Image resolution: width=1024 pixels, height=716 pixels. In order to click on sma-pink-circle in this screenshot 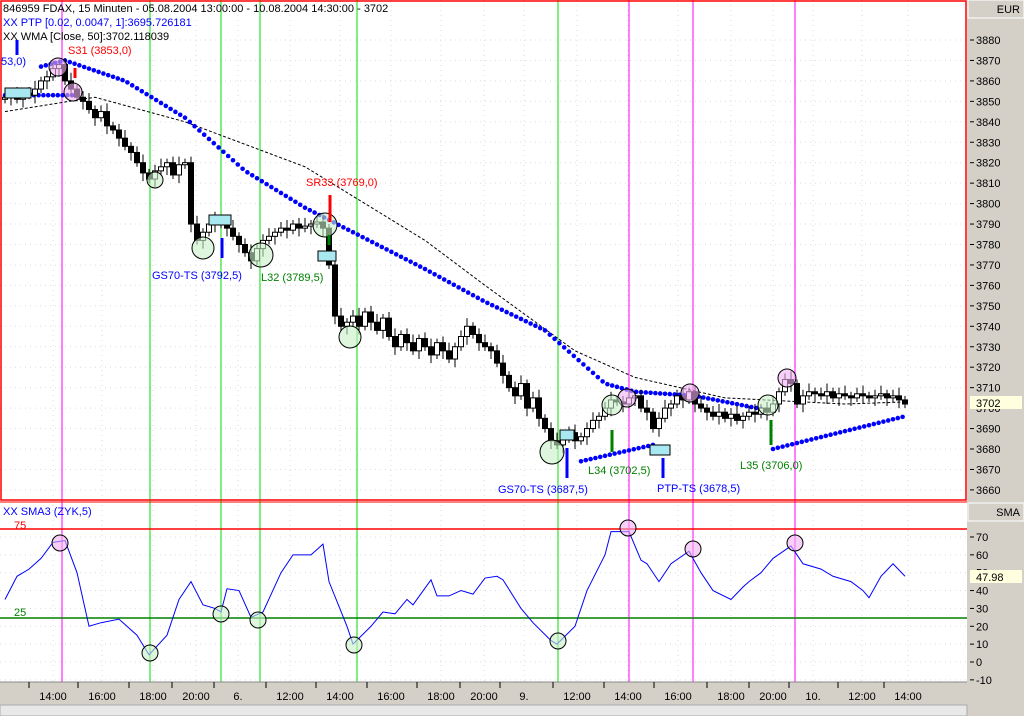, I will do `click(693, 549)`.